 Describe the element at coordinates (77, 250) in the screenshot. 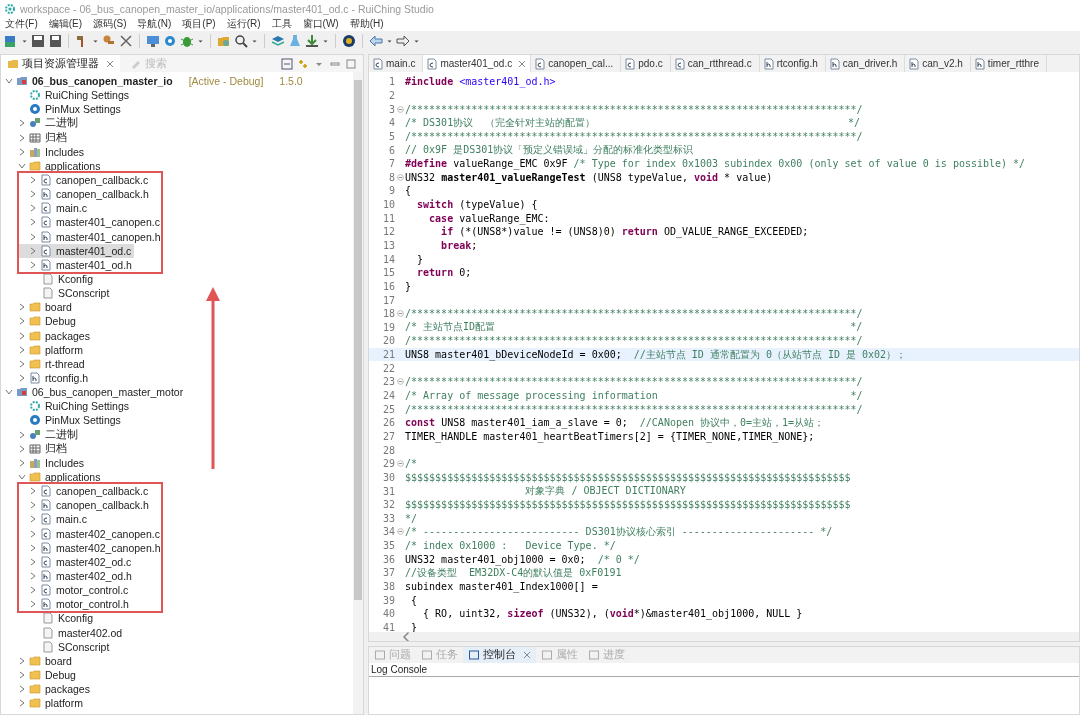

I see `tree-item: master401_od.c` at that location.